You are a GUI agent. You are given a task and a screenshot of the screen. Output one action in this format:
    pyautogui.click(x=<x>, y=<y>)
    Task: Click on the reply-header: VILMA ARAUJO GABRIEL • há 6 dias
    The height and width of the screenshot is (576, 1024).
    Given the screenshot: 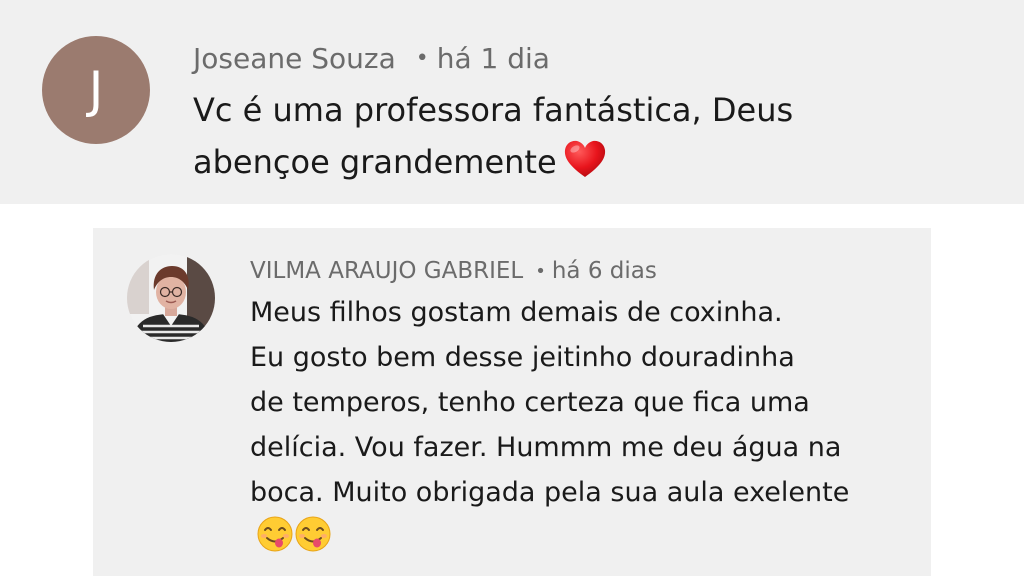 What is the action you would take?
    pyautogui.click(x=453, y=271)
    